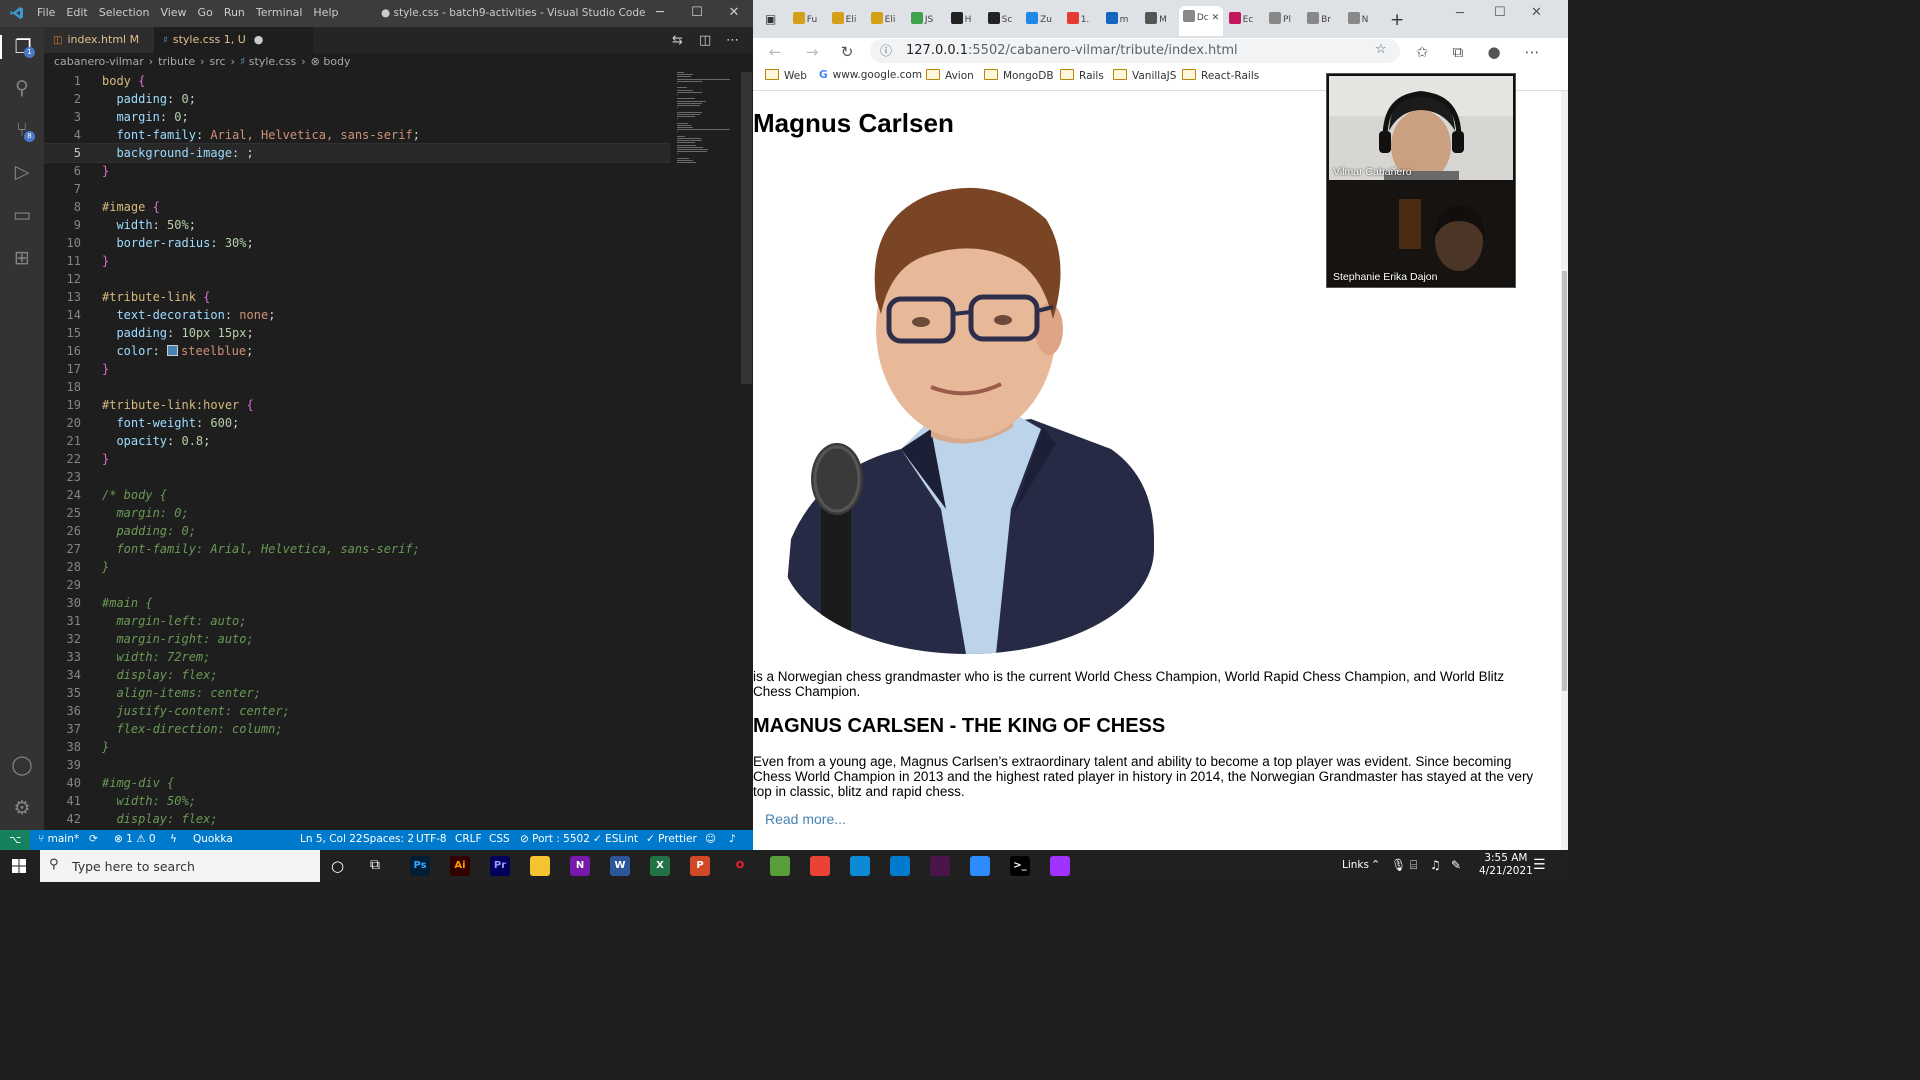 The width and height of the screenshot is (1920, 1080). What do you see at coordinates (1241, 20) in the screenshot?
I see `browser-tab: Ec` at bounding box center [1241, 20].